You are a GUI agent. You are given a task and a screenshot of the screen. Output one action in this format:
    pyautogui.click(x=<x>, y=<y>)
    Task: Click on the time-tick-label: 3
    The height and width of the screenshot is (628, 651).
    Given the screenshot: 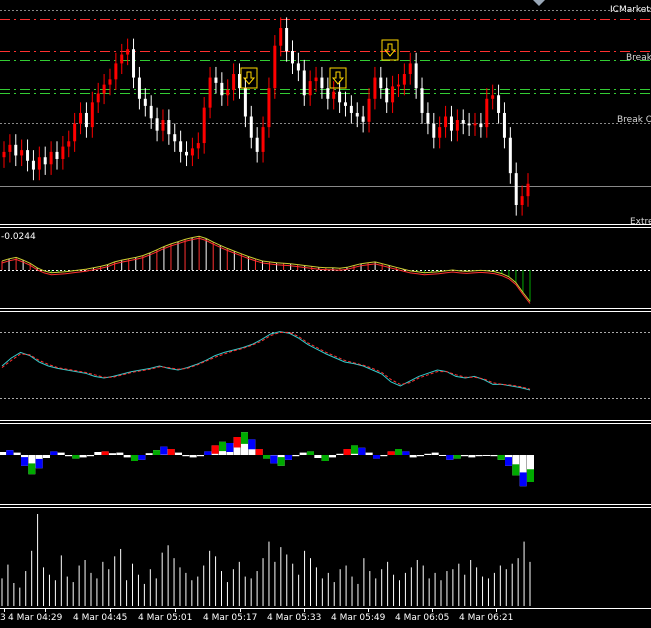 What is the action you would take?
    pyautogui.click(x=3, y=618)
    